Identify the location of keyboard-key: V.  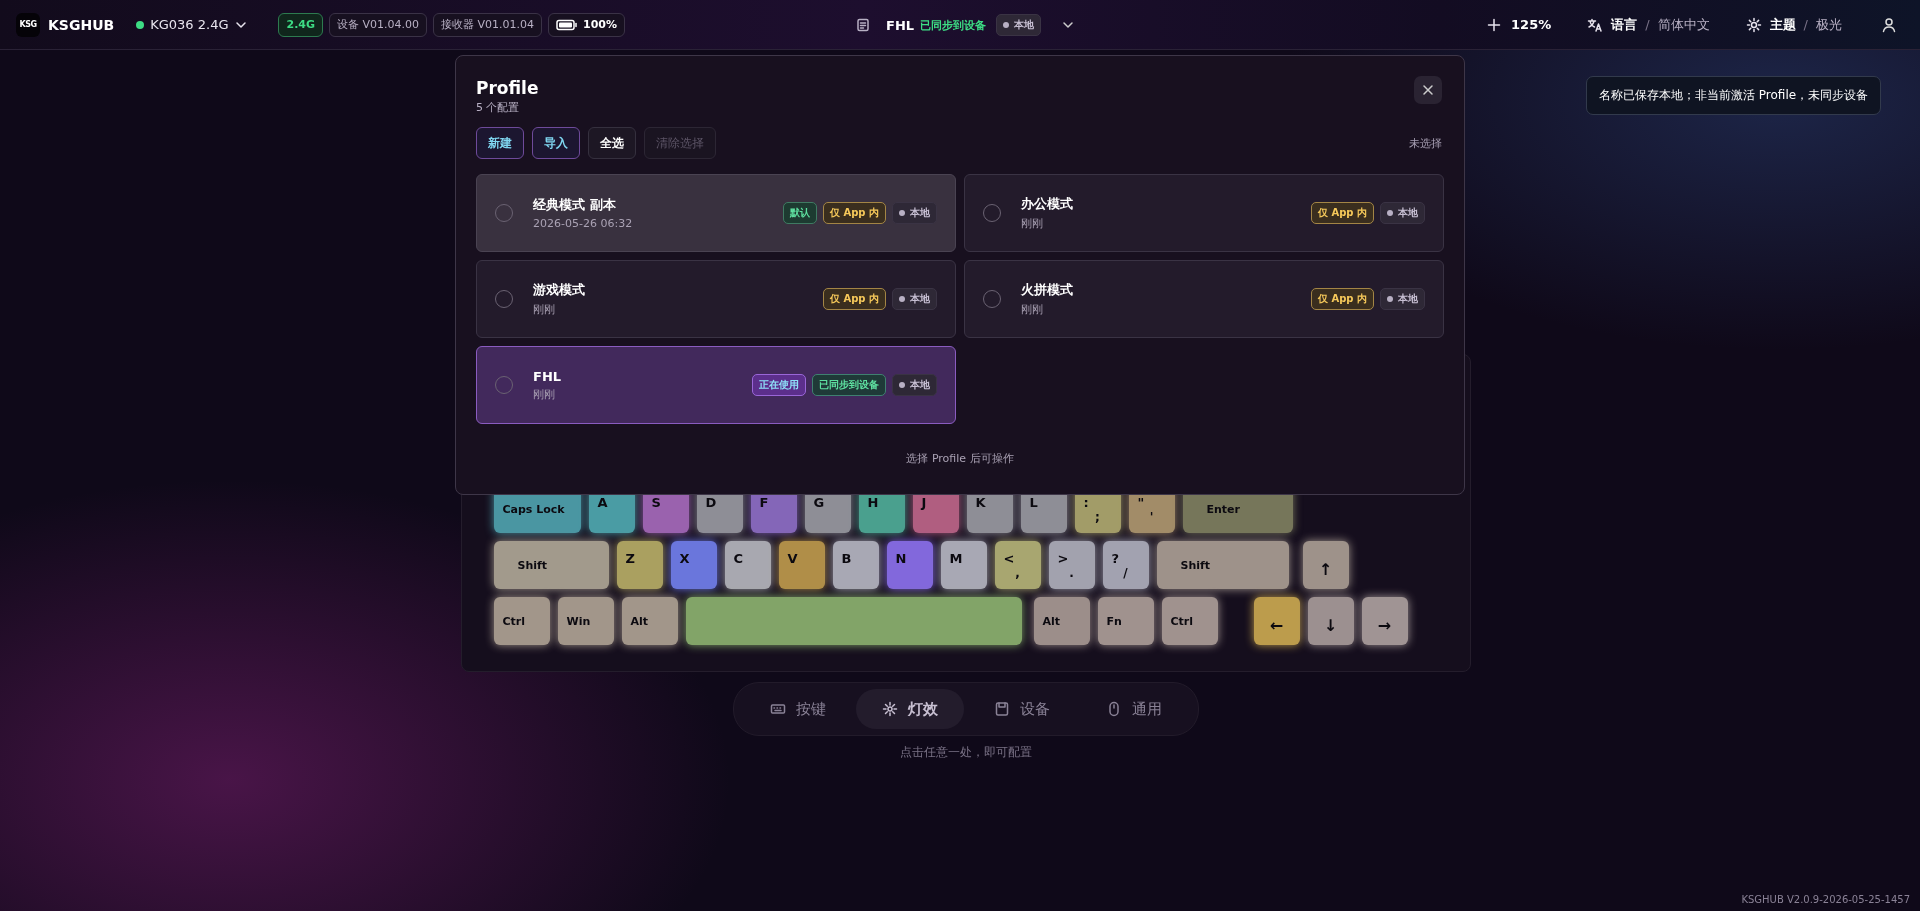
(801, 565).